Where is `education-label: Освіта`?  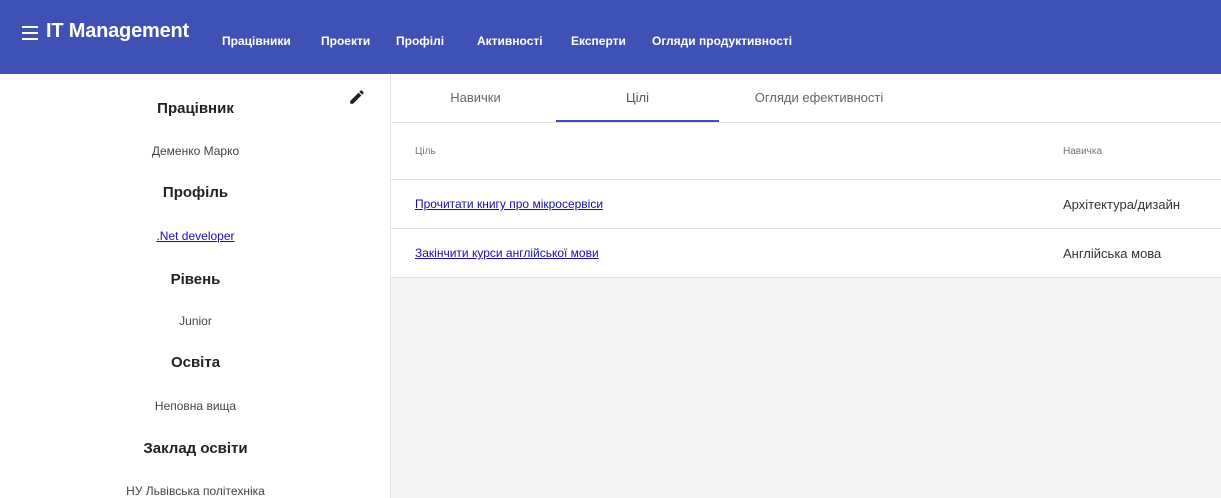
education-label: Освіта is located at coordinates (195, 362).